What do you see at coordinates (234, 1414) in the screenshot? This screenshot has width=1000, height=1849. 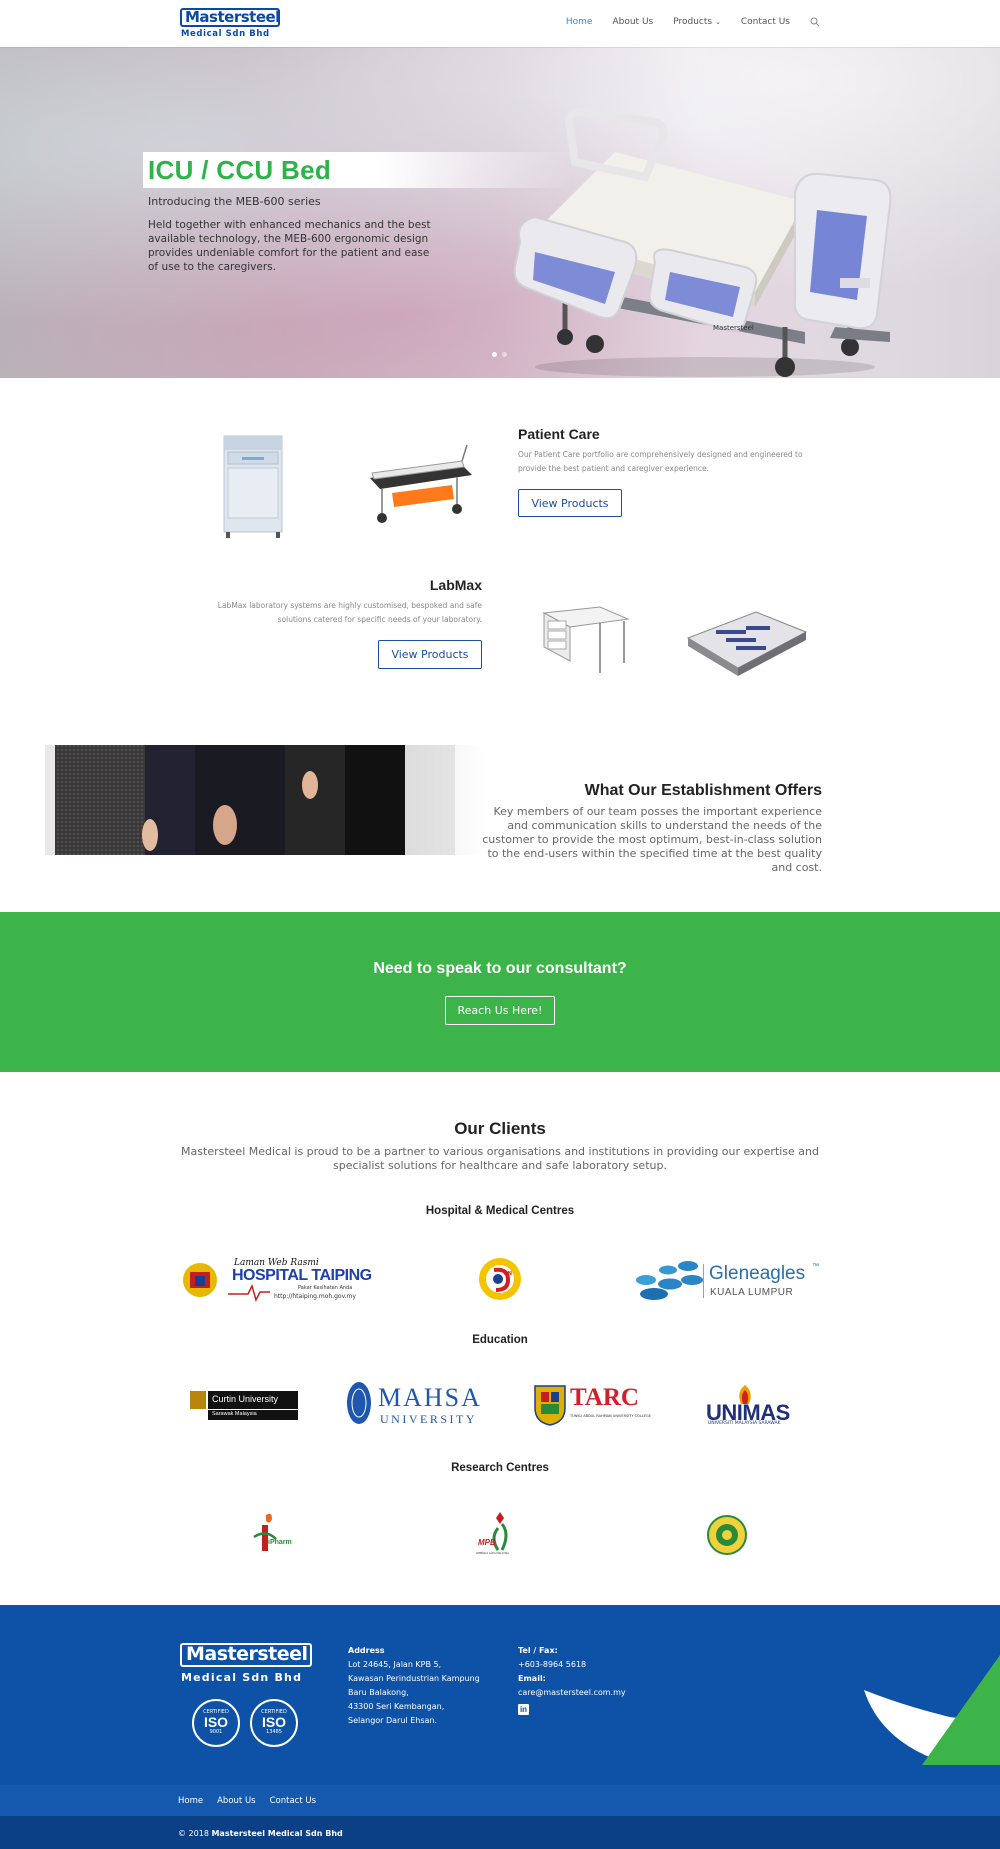 I see `curtin-sub-text: Sarawak Malaysia` at bounding box center [234, 1414].